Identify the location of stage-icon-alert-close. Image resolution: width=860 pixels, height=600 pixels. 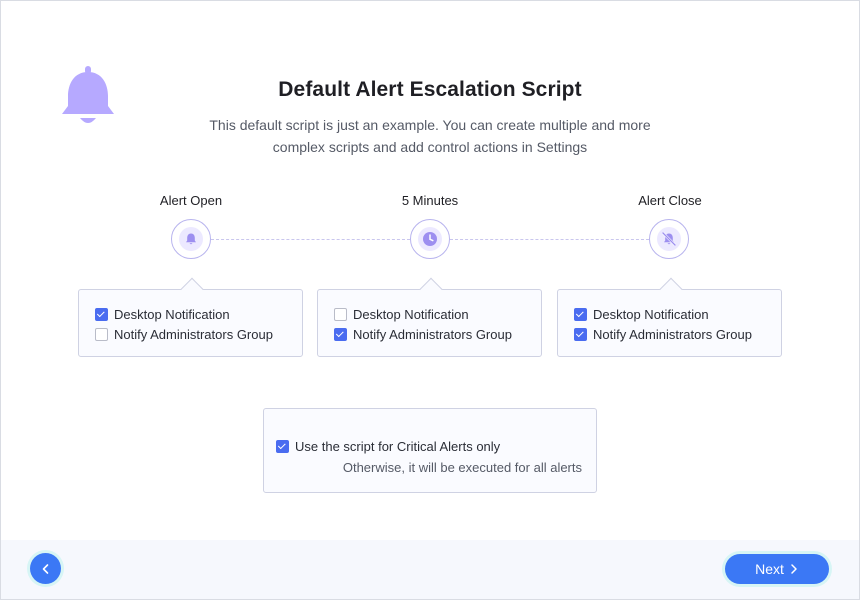
(669, 239).